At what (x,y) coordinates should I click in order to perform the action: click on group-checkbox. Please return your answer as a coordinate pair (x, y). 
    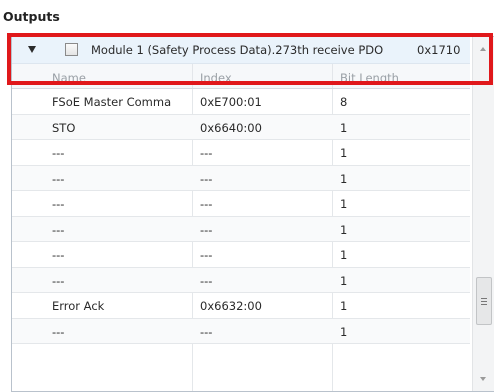
    Looking at the image, I should click on (71, 49).